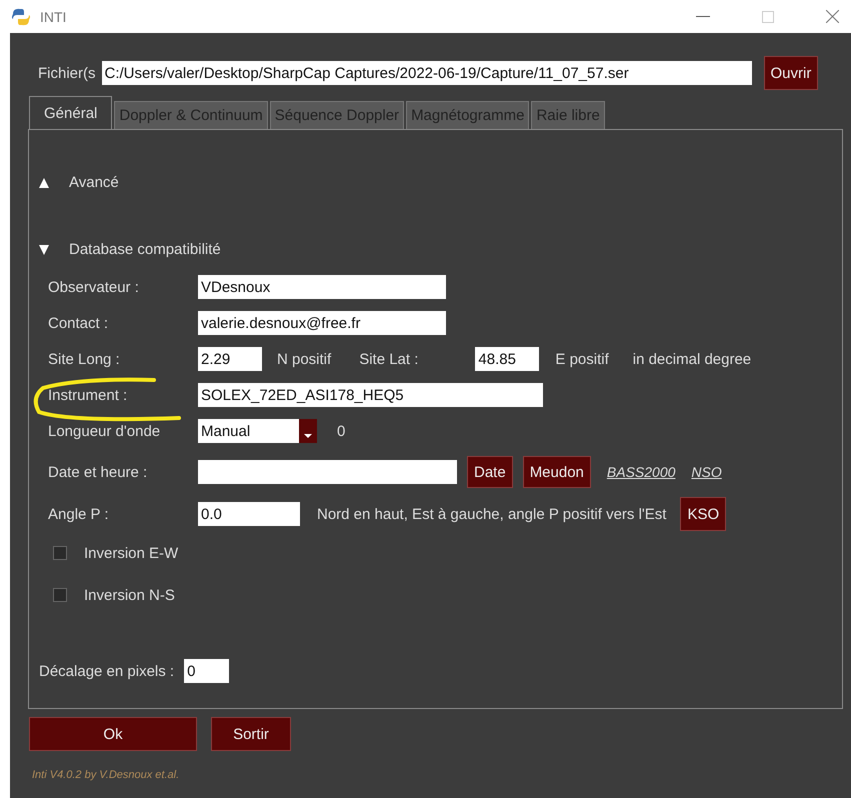 This screenshot has width=851, height=798. I want to click on longitude-field: 2.29, so click(230, 359).